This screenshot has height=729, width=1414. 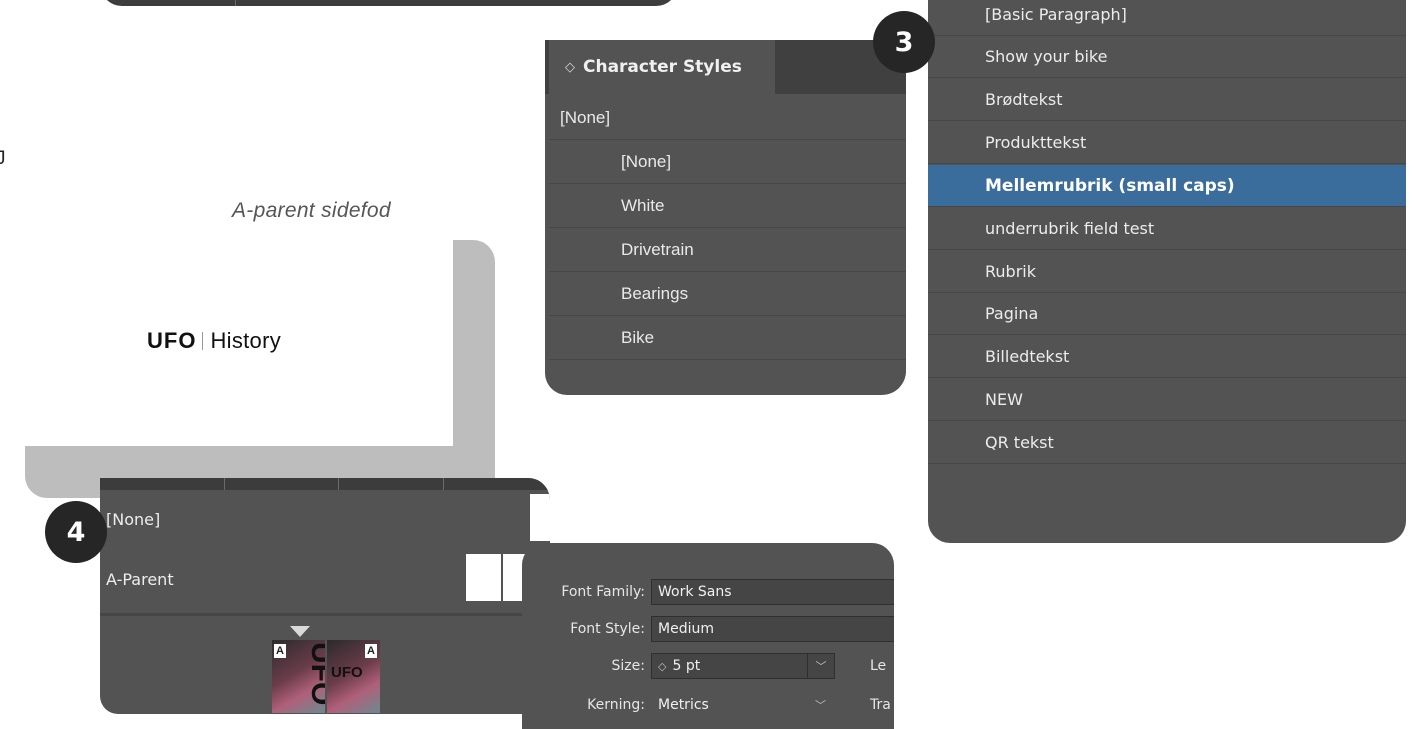 I want to click on font-family-row: Font Family: Work Sans, so click(x=708, y=592).